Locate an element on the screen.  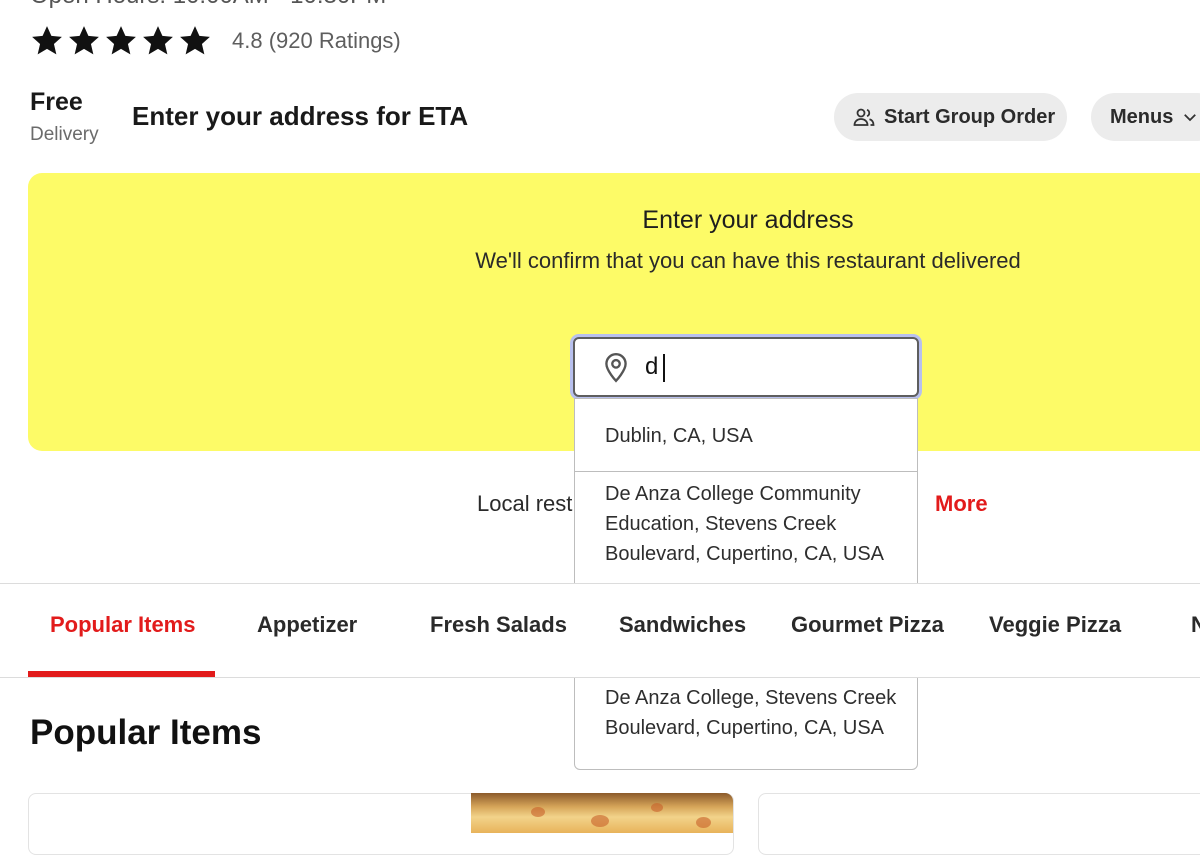
tab-appetizer: Appetizer is located at coordinates (307, 625).